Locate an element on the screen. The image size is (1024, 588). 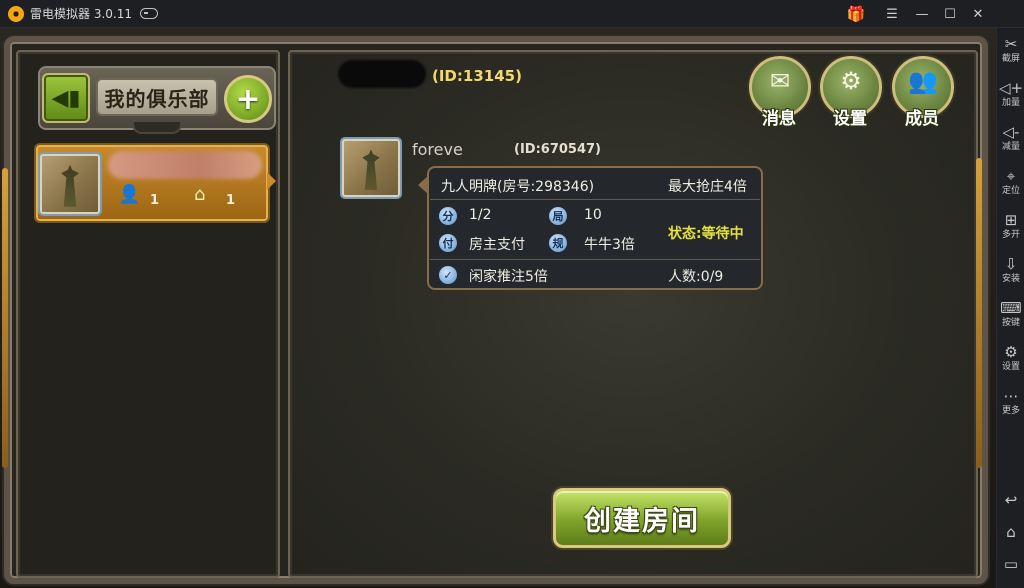
right-rail-decoration is located at coordinates (979, 313).